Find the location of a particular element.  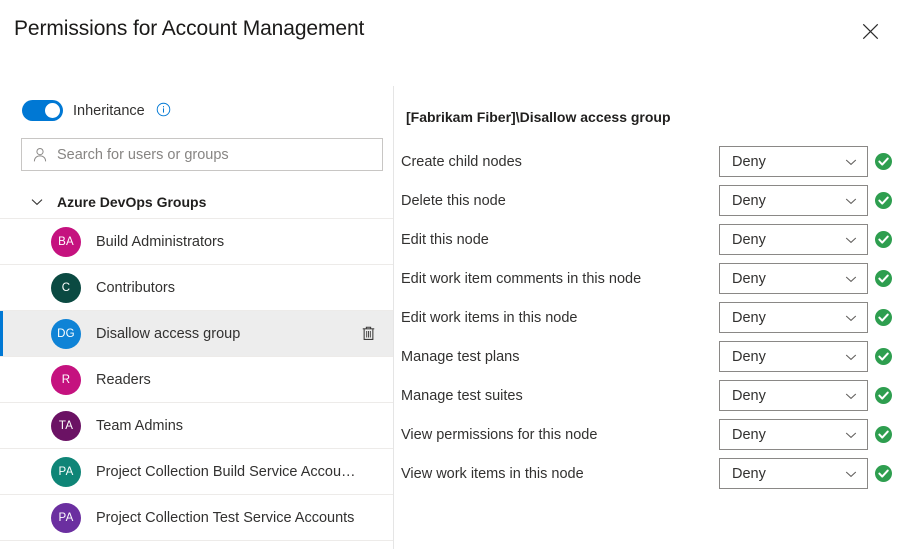

group-list-item: BA Build Administrators is located at coordinates (196, 242).